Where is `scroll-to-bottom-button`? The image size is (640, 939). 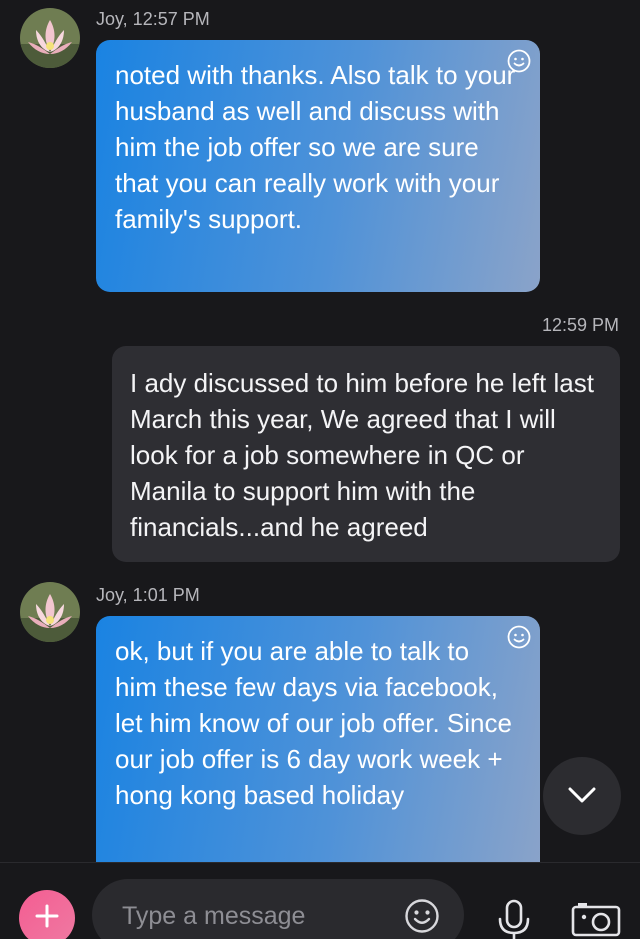 scroll-to-bottom-button is located at coordinates (582, 796).